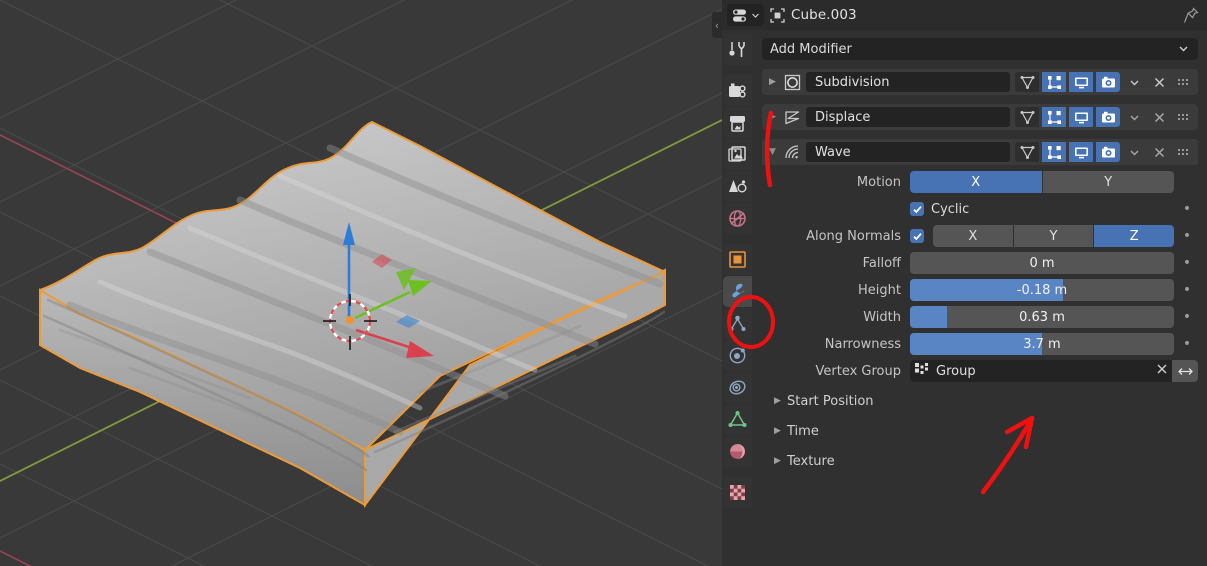 This screenshot has width=1207, height=566. Describe the element at coordinates (792, 152) in the screenshot. I see `modifier-wave-icon` at that location.